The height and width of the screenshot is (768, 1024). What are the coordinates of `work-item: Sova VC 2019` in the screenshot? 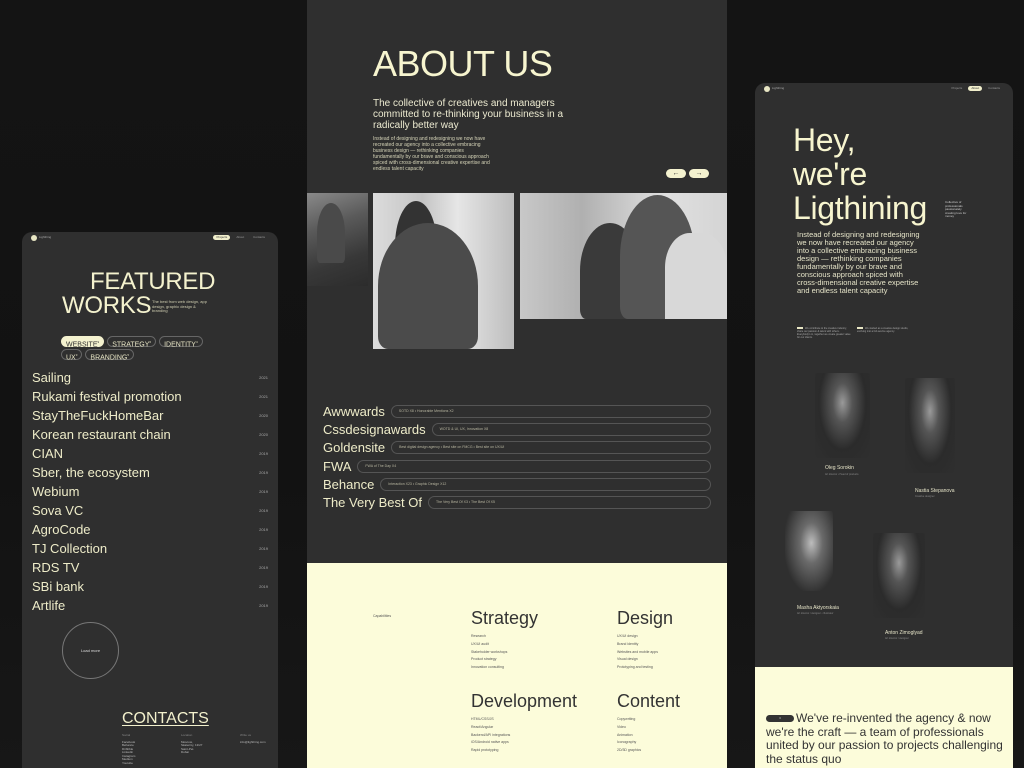 It's located at (150, 510).